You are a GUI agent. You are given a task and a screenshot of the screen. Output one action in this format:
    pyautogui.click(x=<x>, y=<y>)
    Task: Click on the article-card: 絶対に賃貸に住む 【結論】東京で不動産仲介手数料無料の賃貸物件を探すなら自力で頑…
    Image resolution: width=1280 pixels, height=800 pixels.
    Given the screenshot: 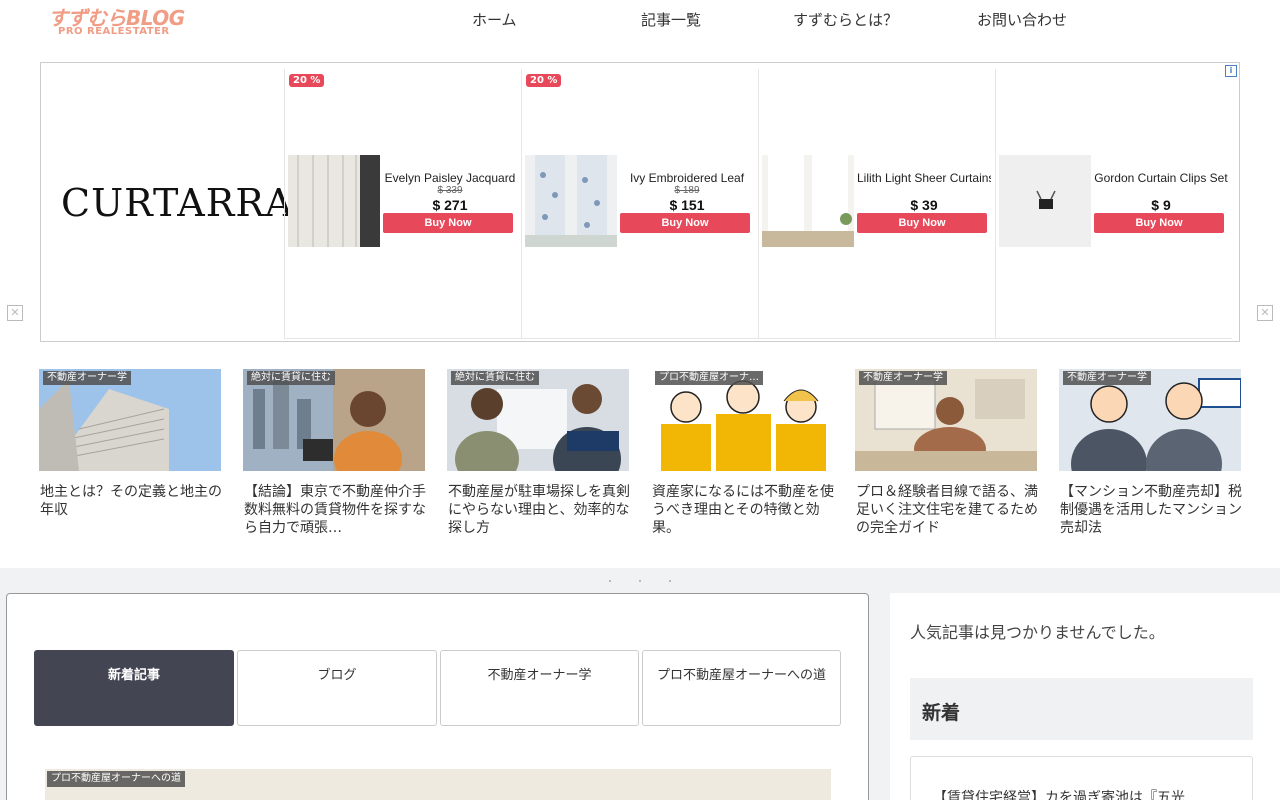 What is the action you would take?
    pyautogui.click(x=334, y=459)
    